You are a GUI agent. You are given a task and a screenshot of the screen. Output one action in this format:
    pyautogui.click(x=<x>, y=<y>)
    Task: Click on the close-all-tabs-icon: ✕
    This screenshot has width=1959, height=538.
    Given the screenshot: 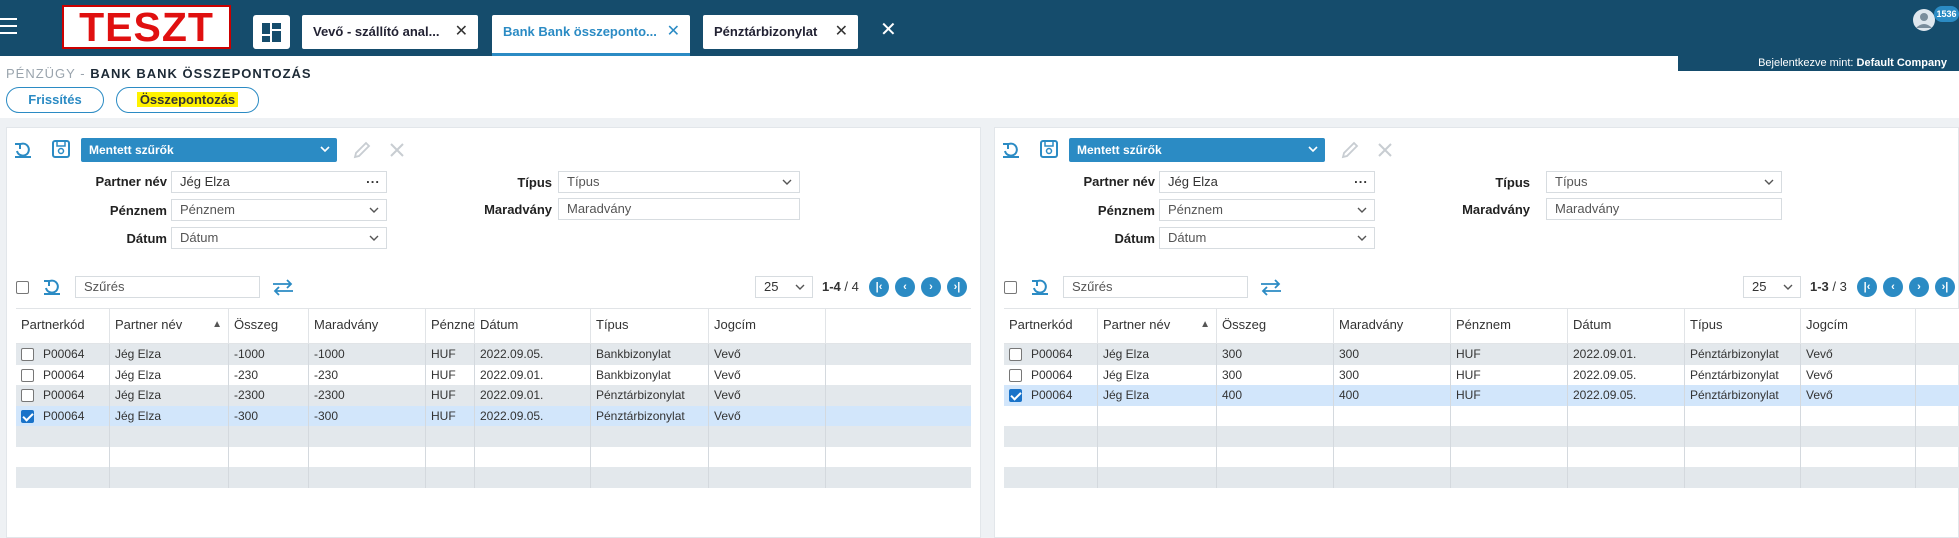 What is the action you would take?
    pyautogui.click(x=888, y=30)
    